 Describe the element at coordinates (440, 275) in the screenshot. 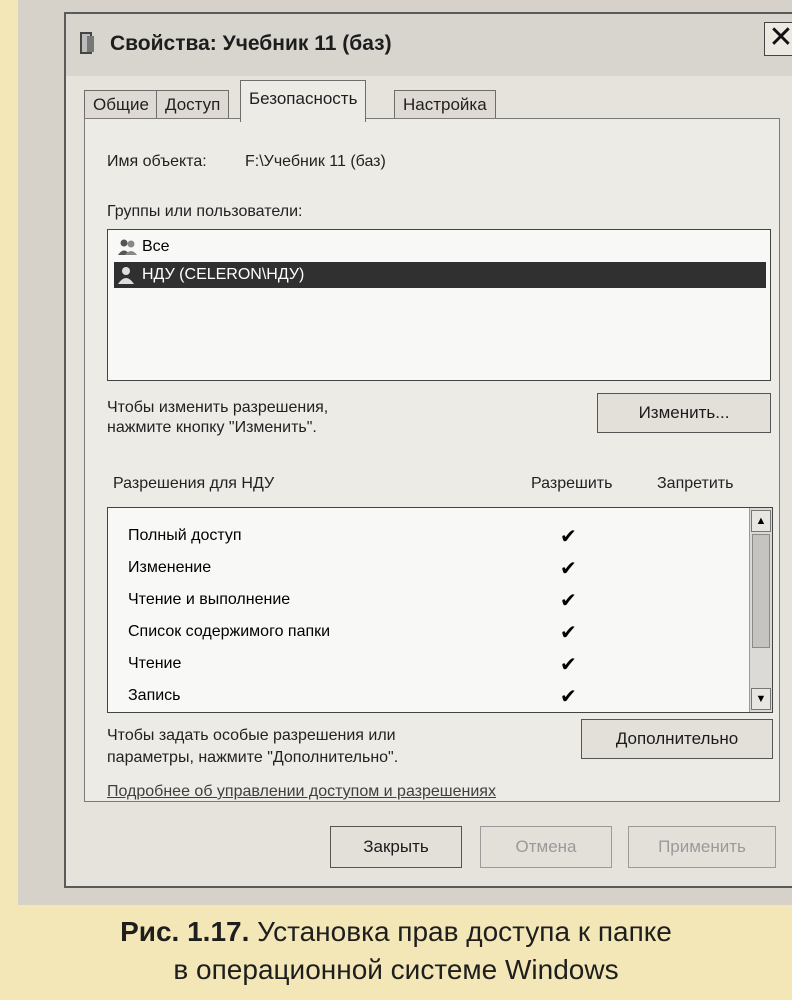

I see `list-item-selected: НДУ (CELERON\НДУ)` at that location.